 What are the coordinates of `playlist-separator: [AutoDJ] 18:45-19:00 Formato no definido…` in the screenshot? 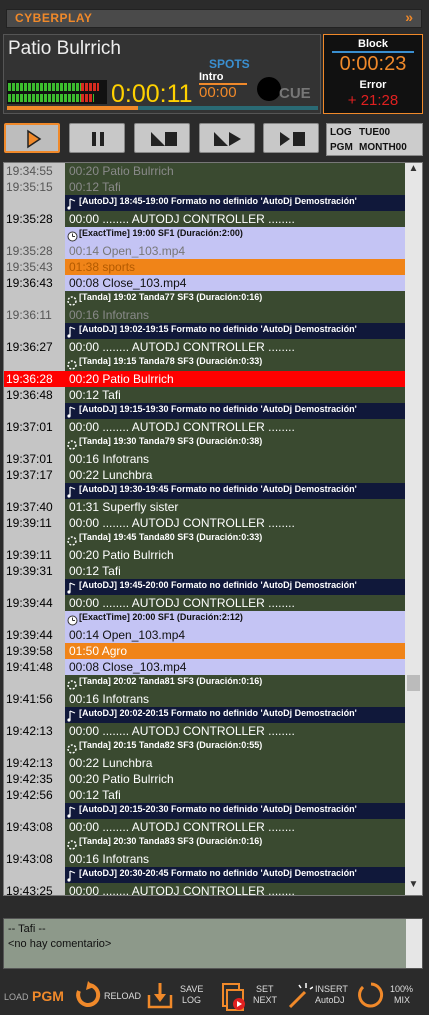 It's located at (205, 203).